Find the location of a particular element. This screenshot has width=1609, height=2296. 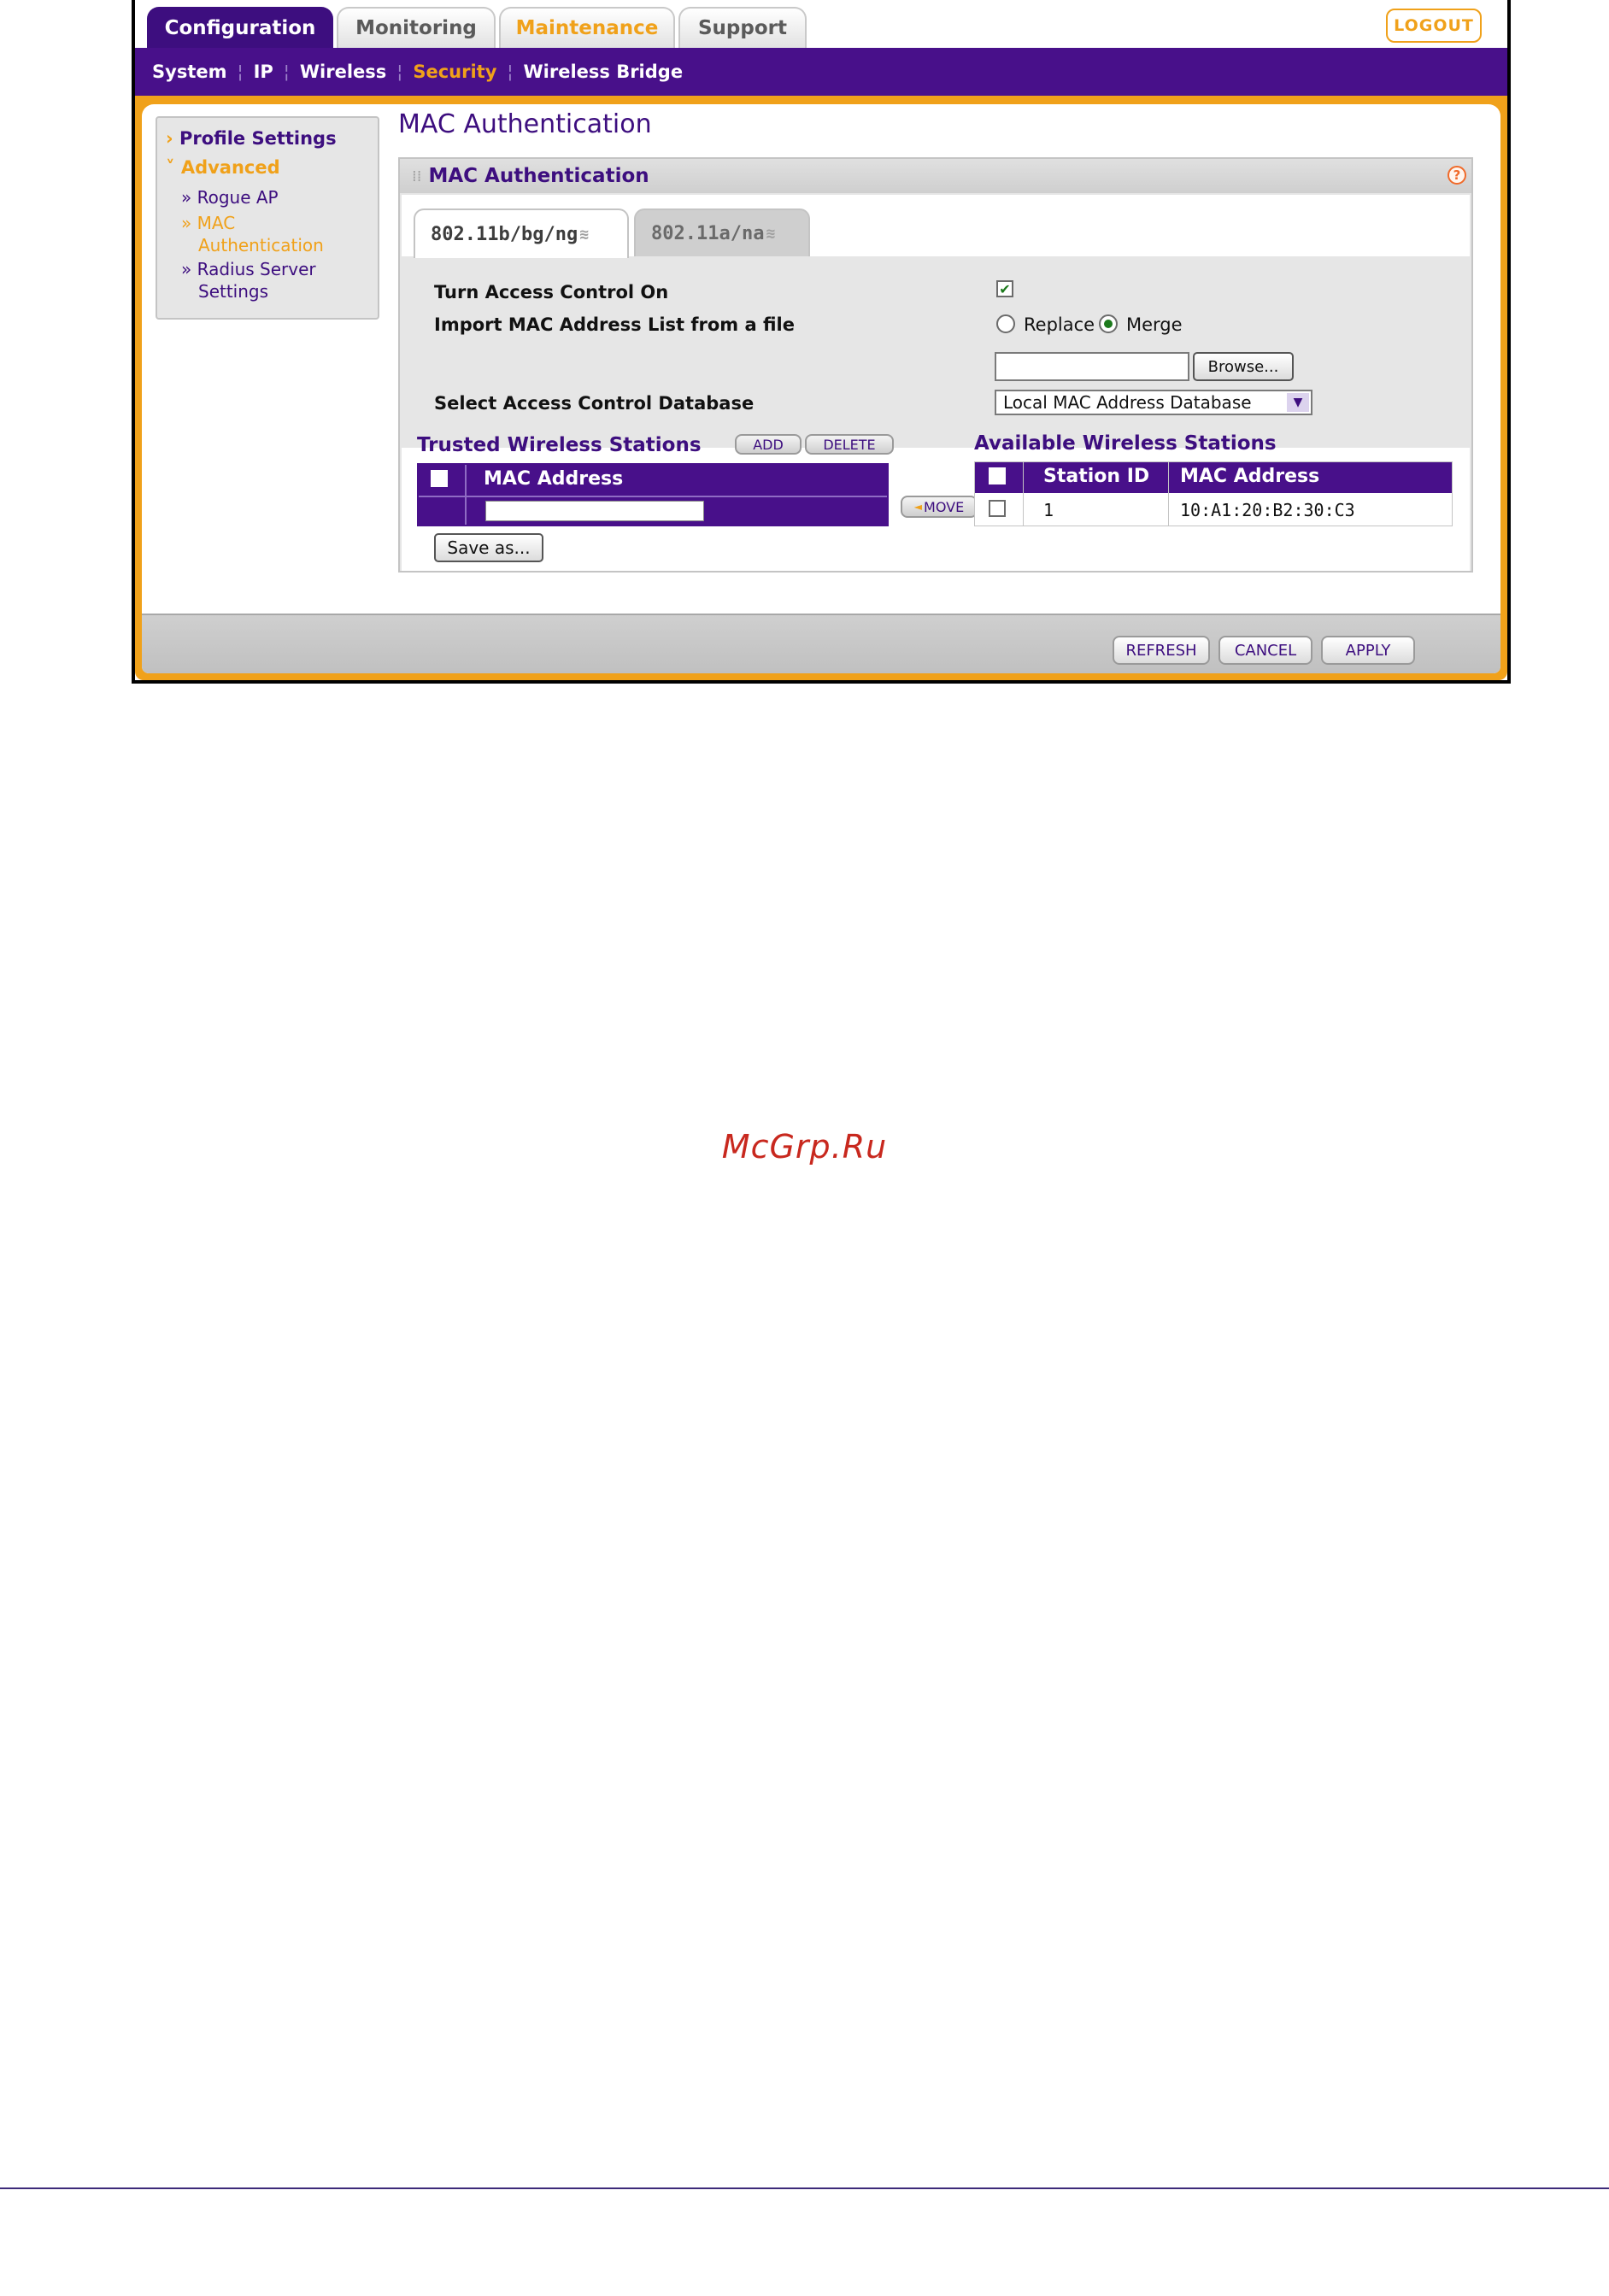

refresh-button: REFRESH is located at coordinates (1162, 651).